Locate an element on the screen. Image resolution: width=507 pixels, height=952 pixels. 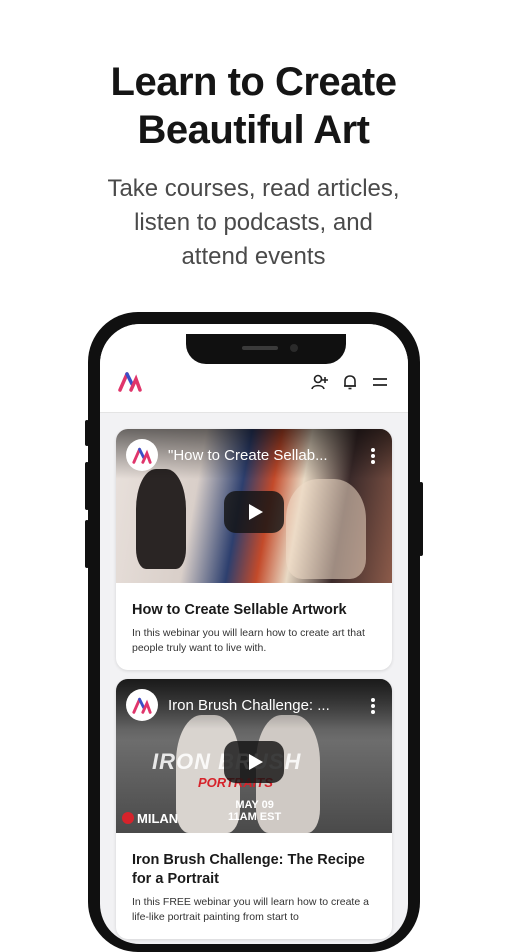
phone-notch is located at coordinates (266, 349).